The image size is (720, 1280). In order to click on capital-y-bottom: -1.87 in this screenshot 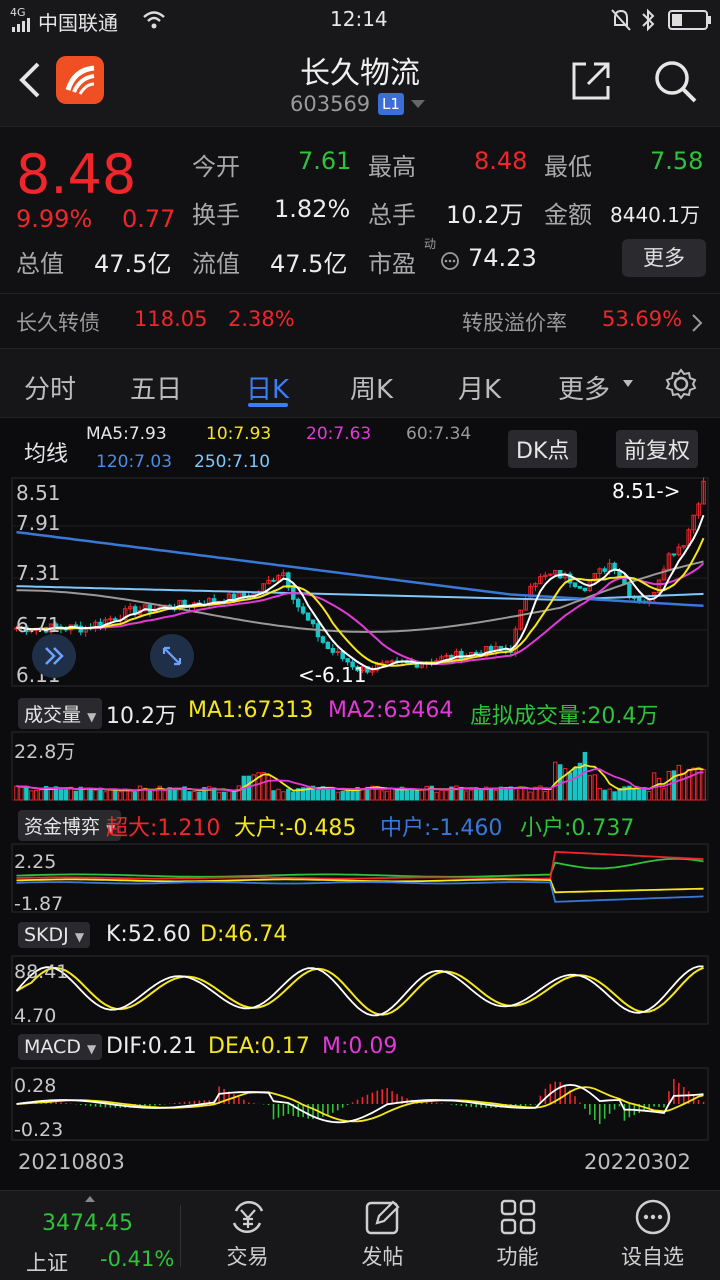, I will do `click(38, 903)`.